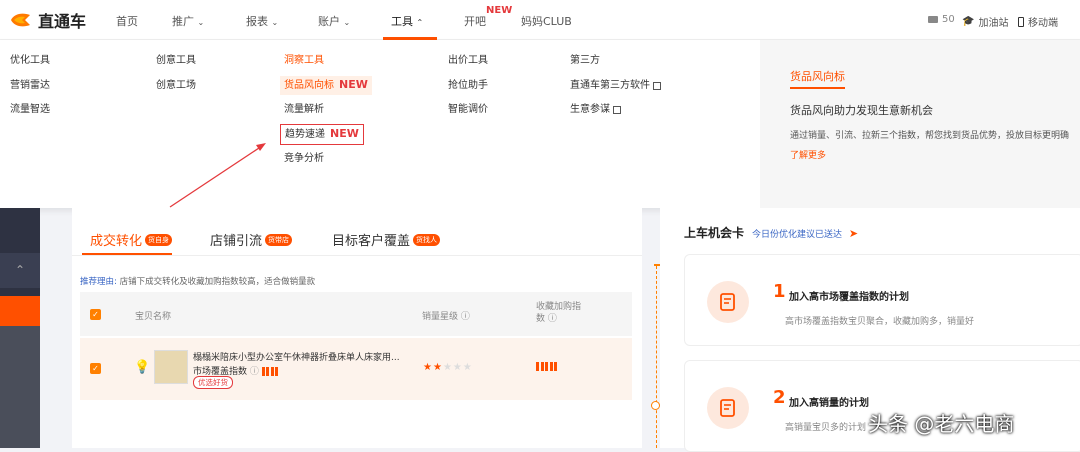 The height and width of the screenshot is (452, 1080). I want to click on column-product-name: 宝贝名称, so click(153, 317).